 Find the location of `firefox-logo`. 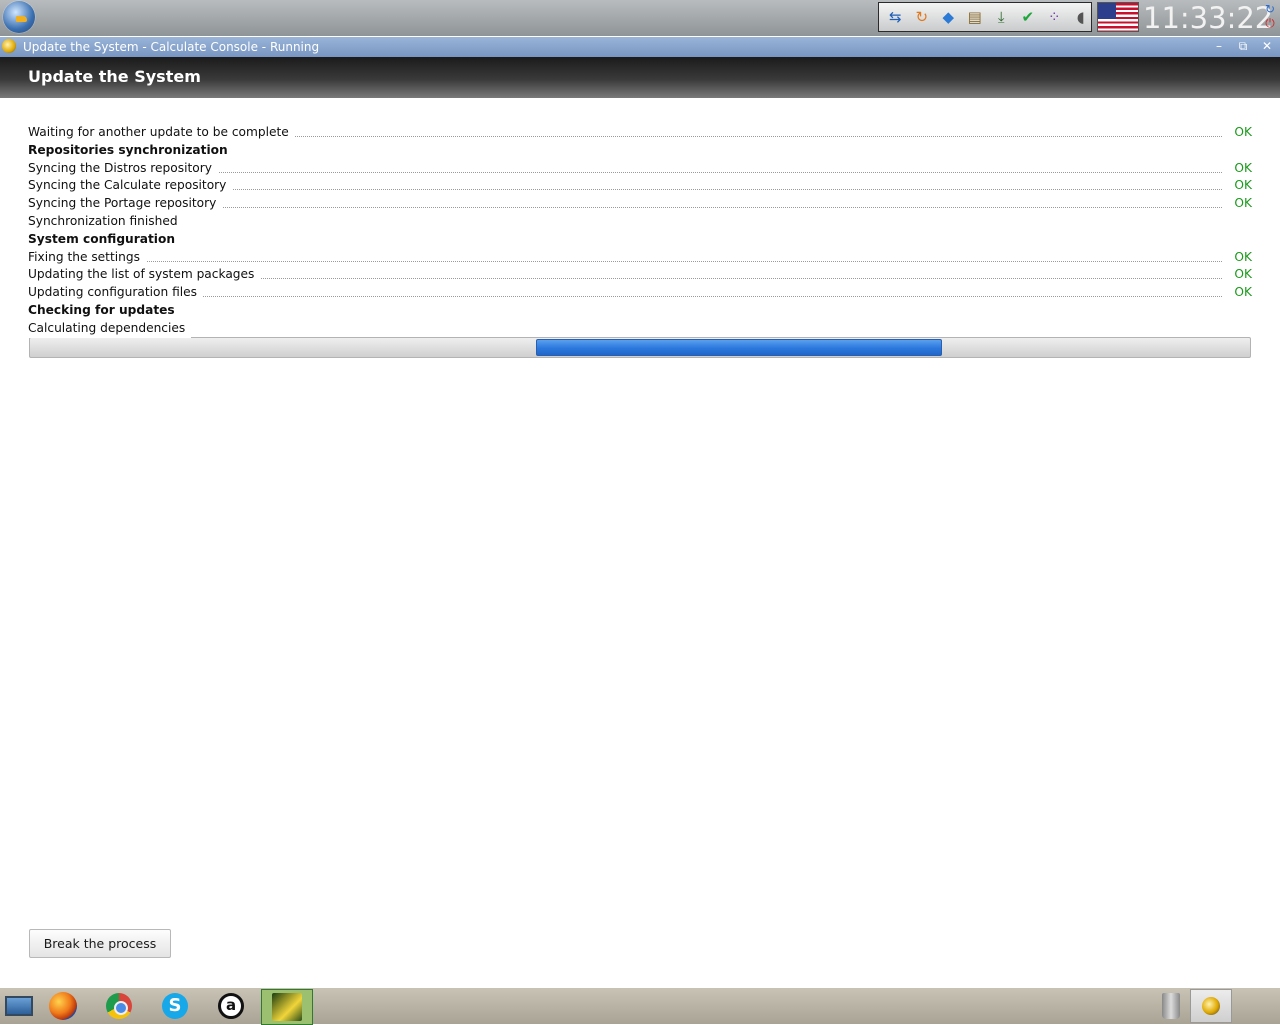

firefox-logo is located at coordinates (63, 1006).